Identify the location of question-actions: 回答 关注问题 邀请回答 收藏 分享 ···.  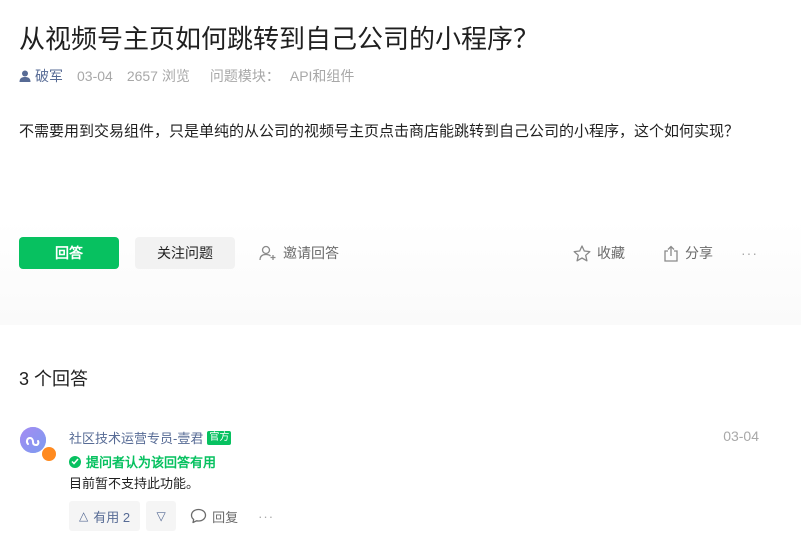
(401, 253).